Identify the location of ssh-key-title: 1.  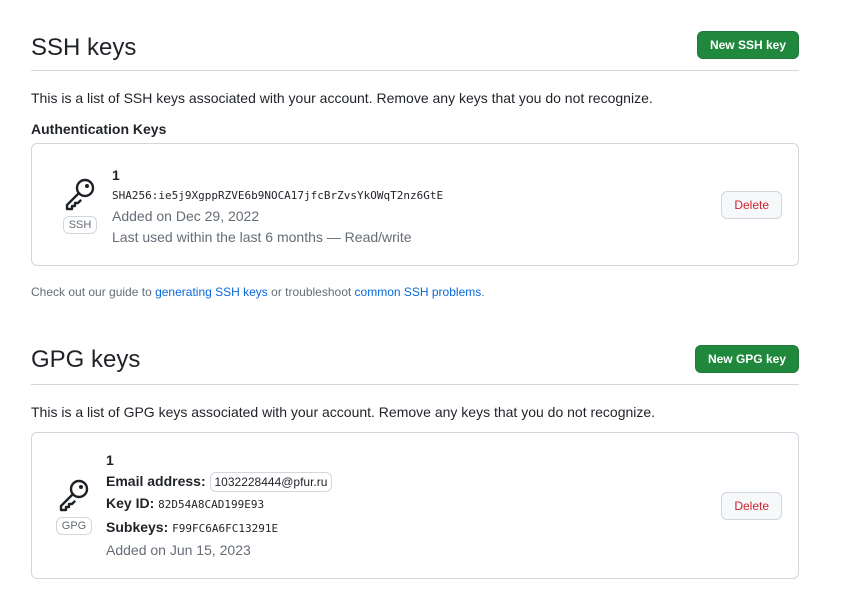
(116, 175).